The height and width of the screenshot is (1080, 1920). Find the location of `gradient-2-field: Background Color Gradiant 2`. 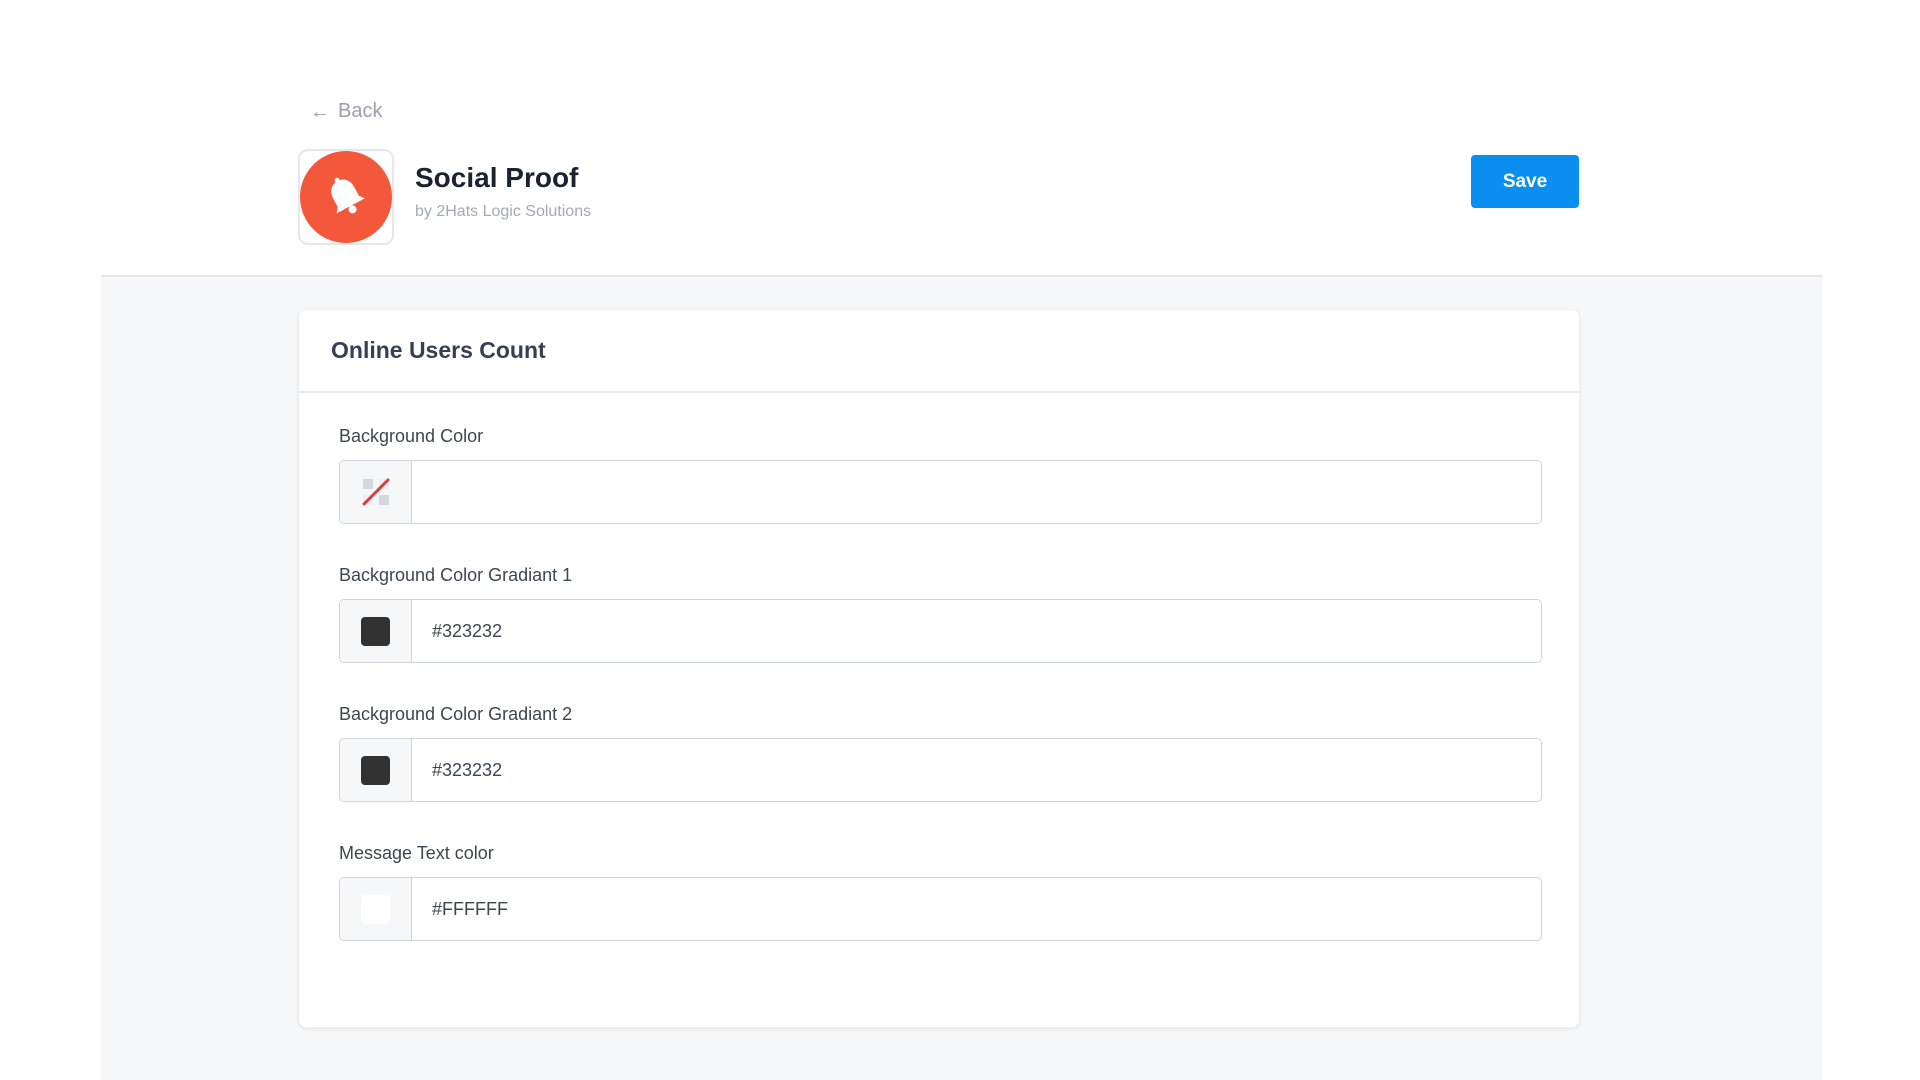

gradient-2-field: Background Color Gradiant 2 is located at coordinates (940, 753).